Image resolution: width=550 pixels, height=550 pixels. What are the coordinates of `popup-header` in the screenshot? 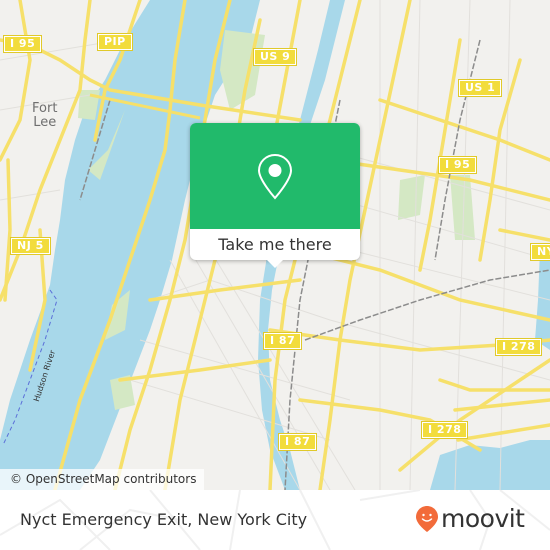 It's located at (275, 176).